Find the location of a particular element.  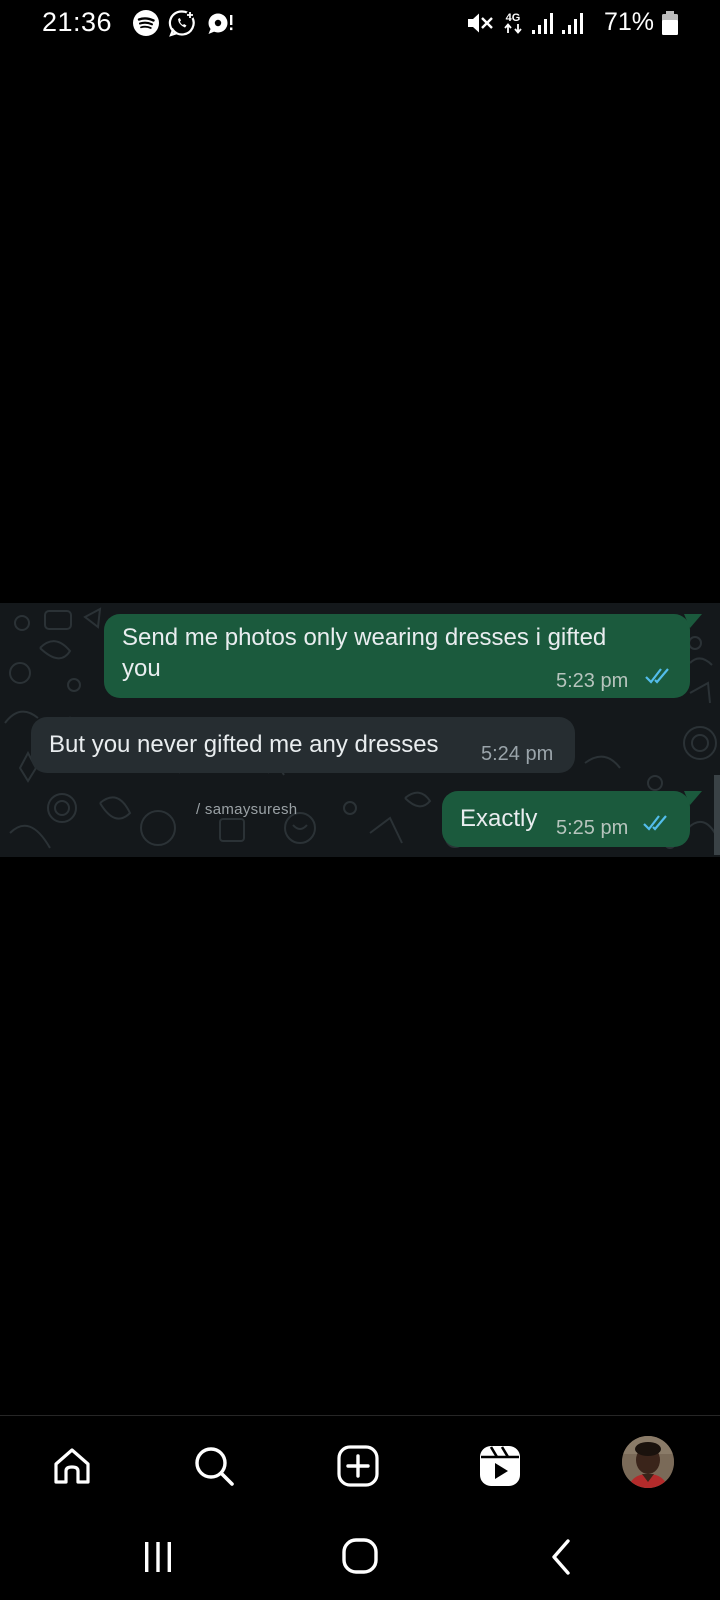

message-time: 5:23 pm is located at coordinates (592, 681).